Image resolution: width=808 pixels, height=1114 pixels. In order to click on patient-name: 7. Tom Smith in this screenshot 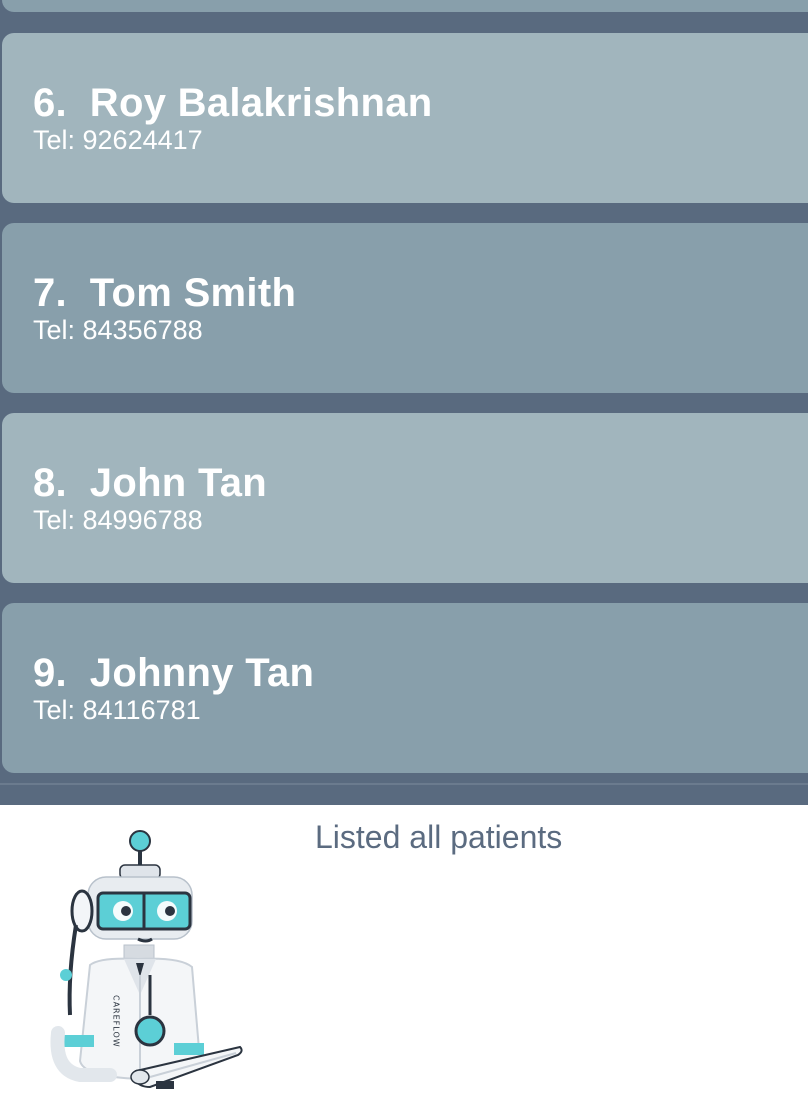, I will do `click(165, 293)`.